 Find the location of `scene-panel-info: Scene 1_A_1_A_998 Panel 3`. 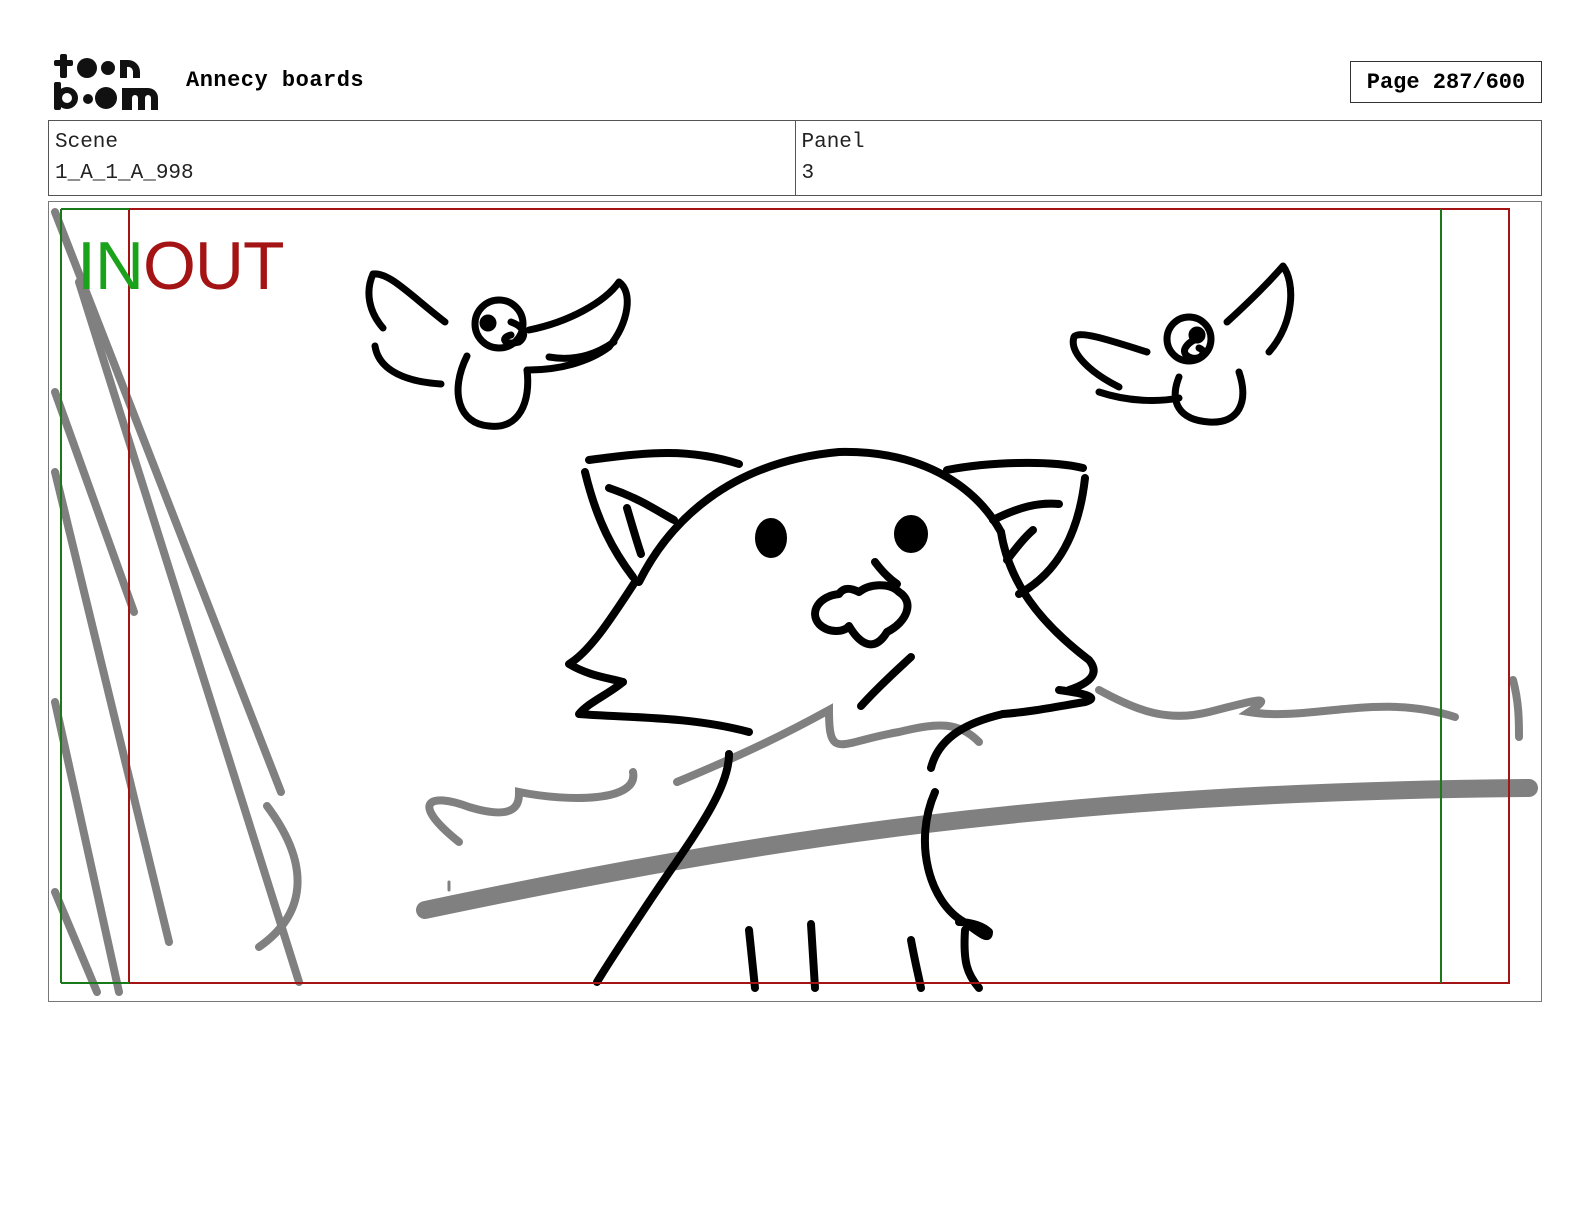

scene-panel-info: Scene 1_A_1_A_998 Panel 3 is located at coordinates (795, 158).